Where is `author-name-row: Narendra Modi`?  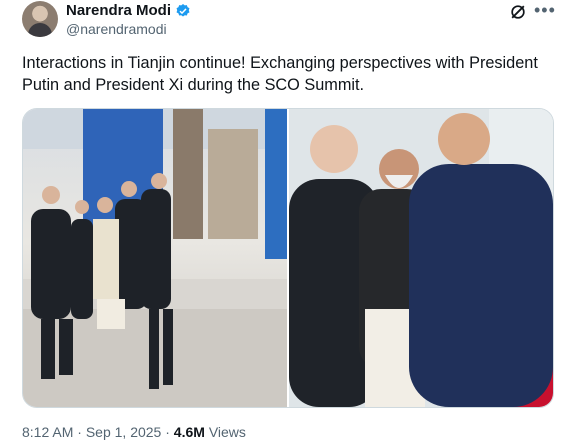
author-name-row: Narendra Modi is located at coordinates (128, 11).